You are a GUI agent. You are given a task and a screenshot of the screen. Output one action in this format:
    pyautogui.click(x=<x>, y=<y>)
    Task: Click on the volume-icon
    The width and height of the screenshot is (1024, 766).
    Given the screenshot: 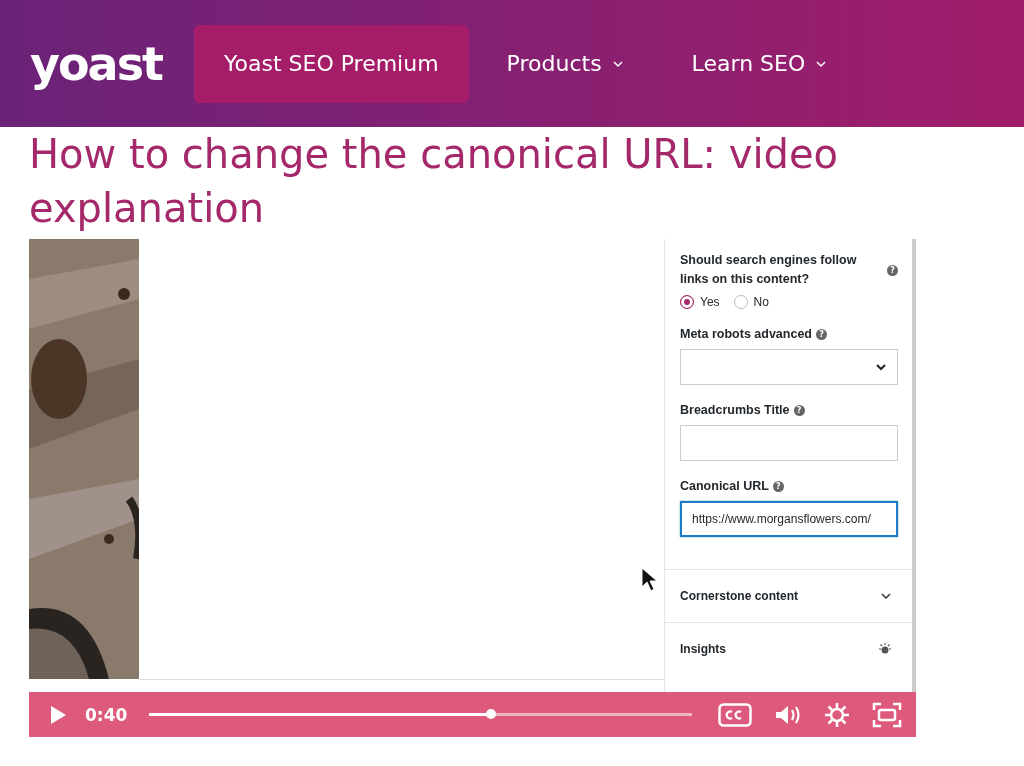 What is the action you would take?
    pyautogui.click(x=788, y=714)
    